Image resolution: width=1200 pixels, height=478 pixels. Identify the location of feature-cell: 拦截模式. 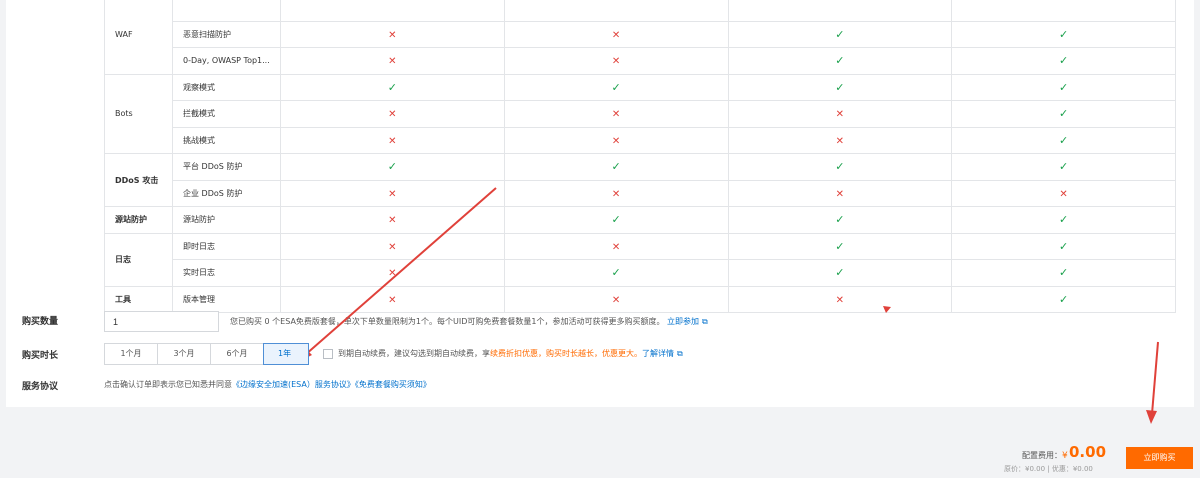
(226, 114).